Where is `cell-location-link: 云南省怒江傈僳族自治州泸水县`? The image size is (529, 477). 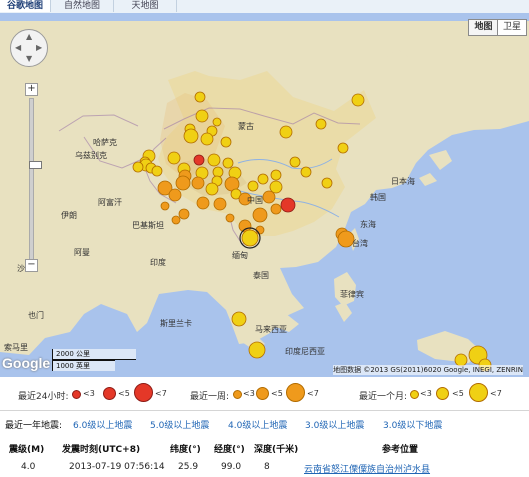
cell-location-link: 云南省怒江傈僳族自治州泸水县 is located at coordinates (367, 468).